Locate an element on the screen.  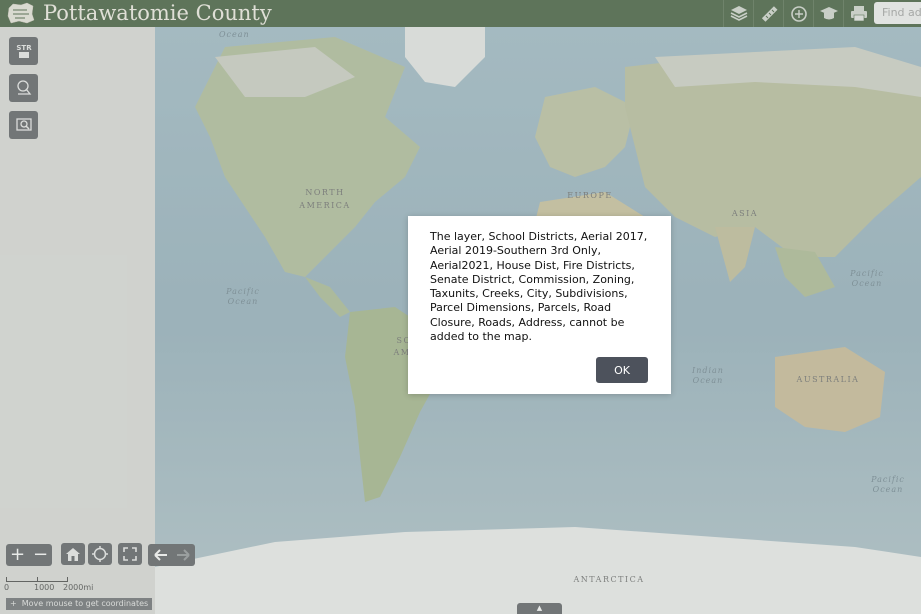
ok-button: OK is located at coordinates (622, 370).